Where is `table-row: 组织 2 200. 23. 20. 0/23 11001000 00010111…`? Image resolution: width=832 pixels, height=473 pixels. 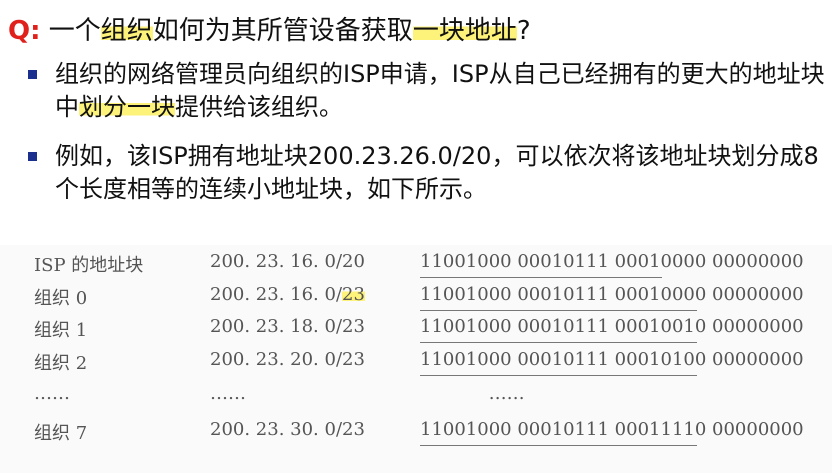
table-row: 组织 2 200. 23. 20. 0/23 11001000 00010111… is located at coordinates (416, 364).